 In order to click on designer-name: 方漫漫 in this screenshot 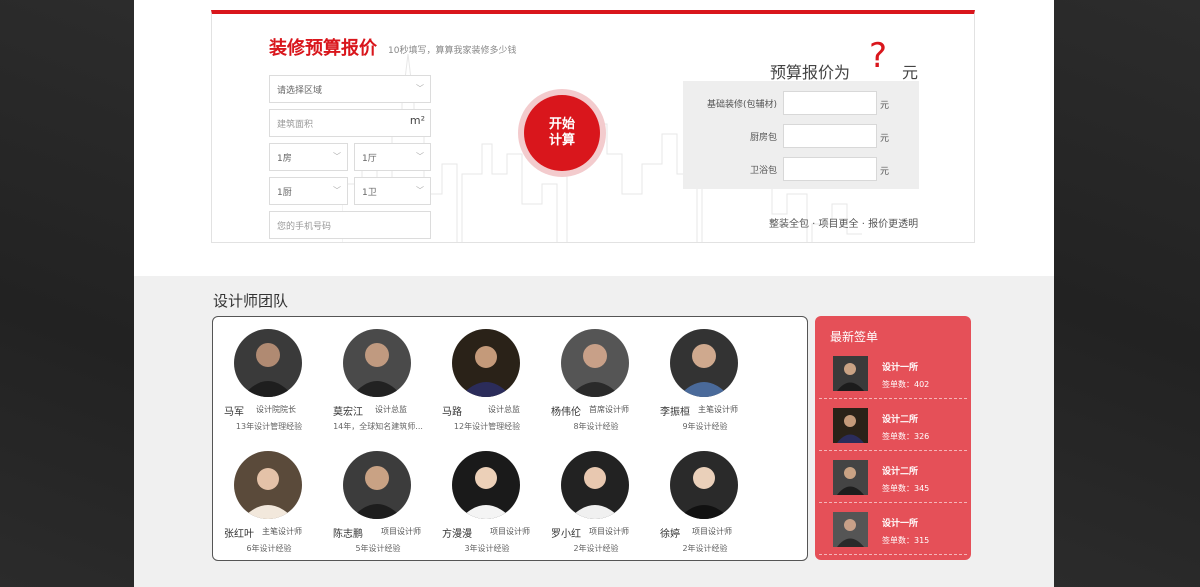, I will do `click(457, 534)`.